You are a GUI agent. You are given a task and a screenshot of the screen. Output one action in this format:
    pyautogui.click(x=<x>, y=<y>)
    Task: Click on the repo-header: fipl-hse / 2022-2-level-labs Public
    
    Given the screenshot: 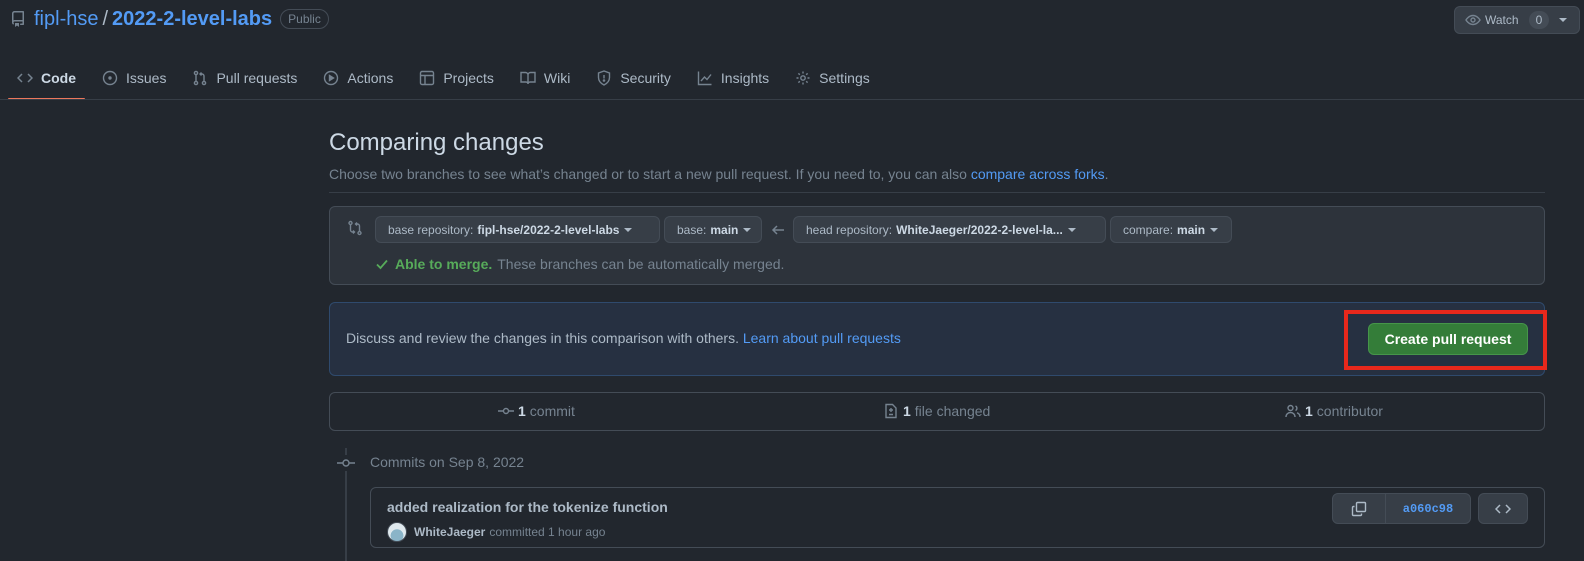 What is the action you would take?
    pyautogui.click(x=169, y=19)
    